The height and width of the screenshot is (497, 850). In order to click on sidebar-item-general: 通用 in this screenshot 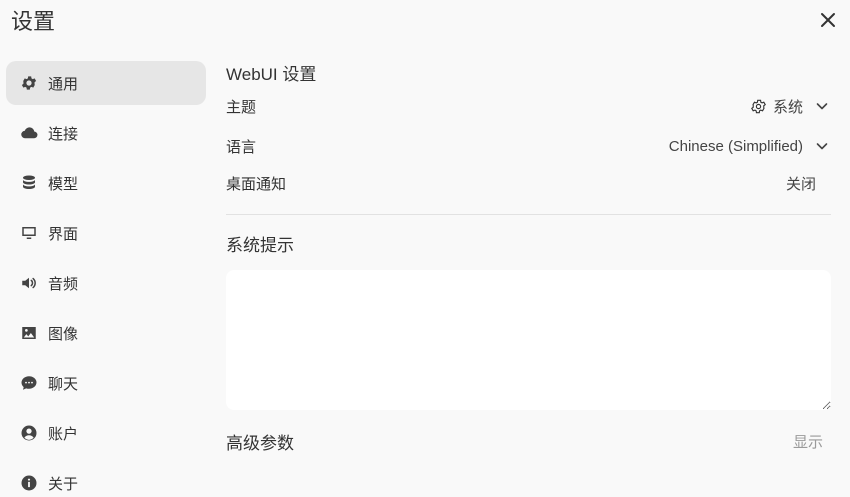, I will do `click(106, 83)`.